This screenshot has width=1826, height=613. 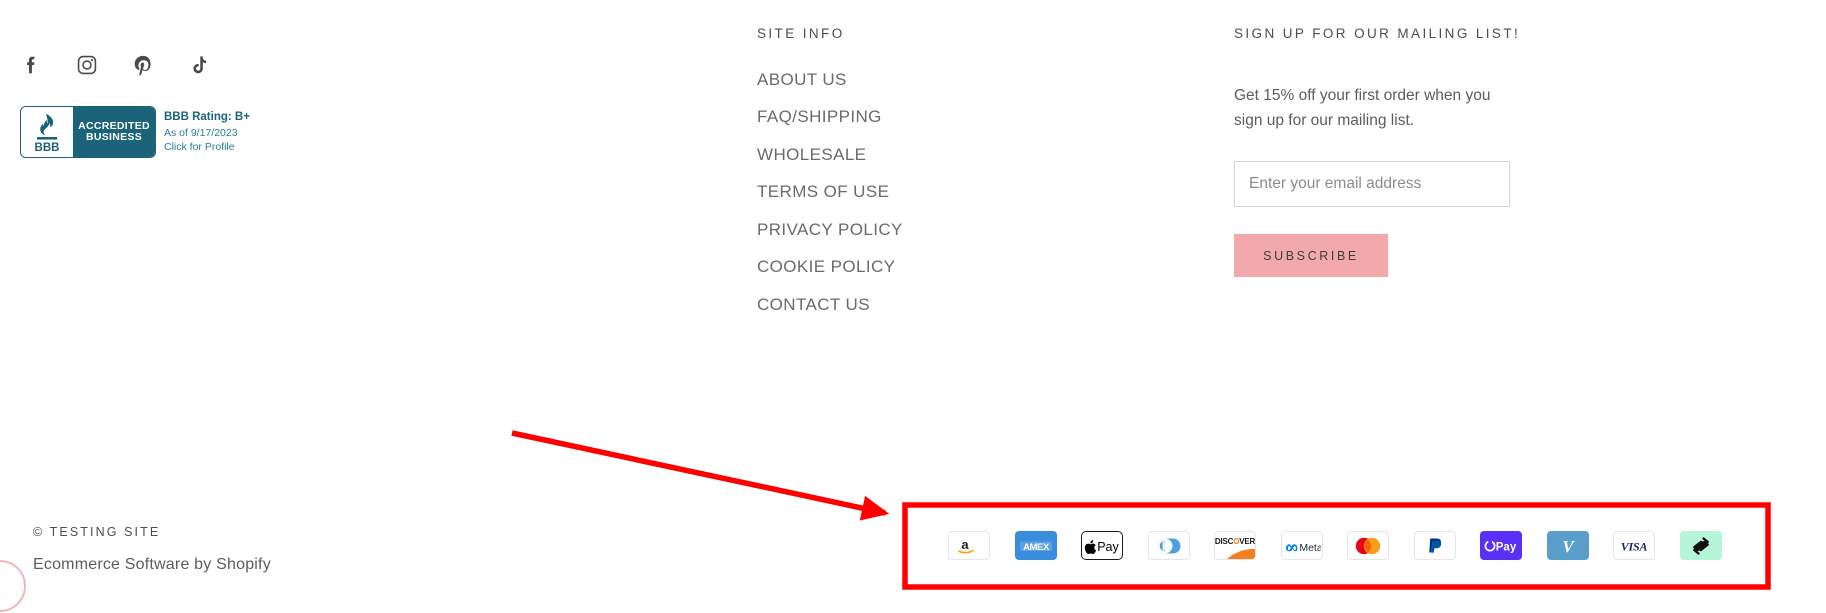 What do you see at coordinates (965, 544) in the screenshot?
I see `svg-text: a` at bounding box center [965, 544].